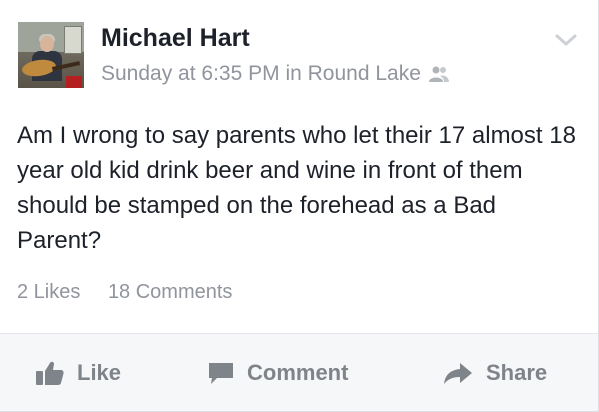  Describe the element at coordinates (458, 373) in the screenshot. I see `share-arrow-icon` at that location.